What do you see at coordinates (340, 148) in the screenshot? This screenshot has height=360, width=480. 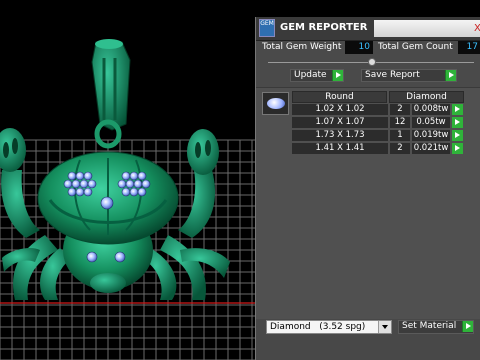 I see `gem-size: 1.41 X 1.41` at bounding box center [340, 148].